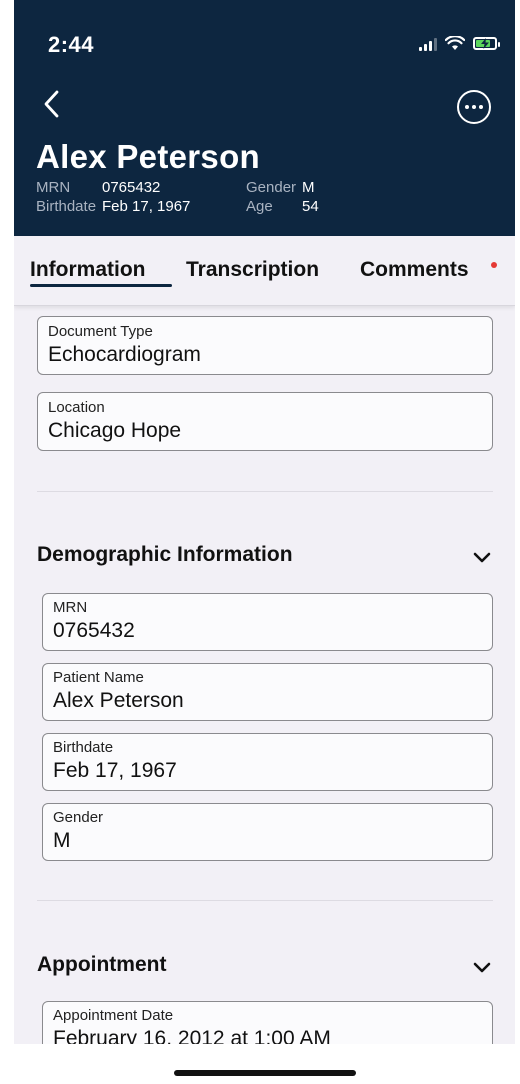 This screenshot has height=1084, width=520. Describe the element at coordinates (282, 197) in the screenshot. I see `patient-meta-right: Gender M Age 54` at that location.